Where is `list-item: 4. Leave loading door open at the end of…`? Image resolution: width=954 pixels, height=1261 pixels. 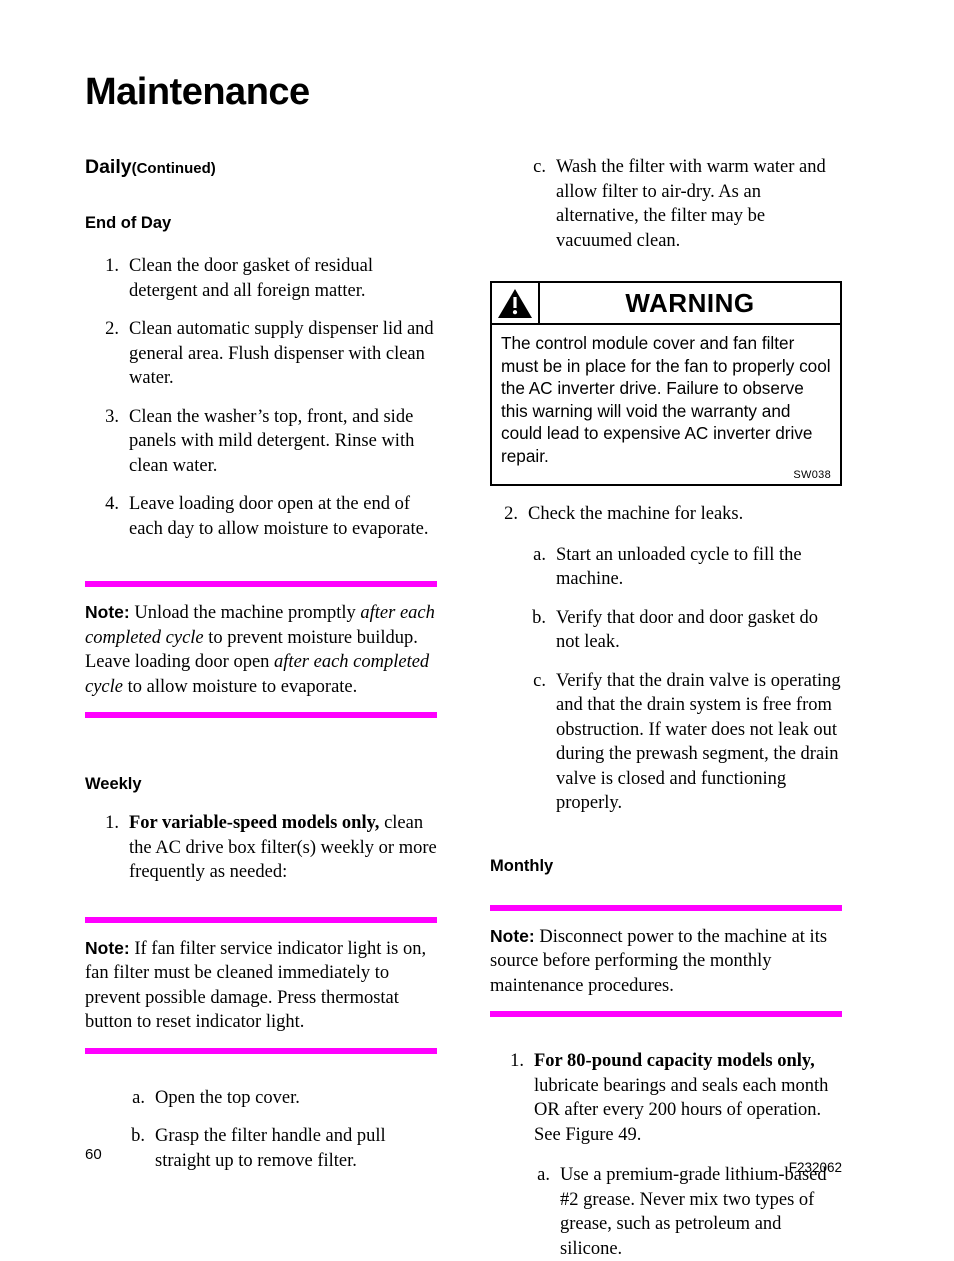
list-item: 4. Leave loading door open at the end of… is located at coordinates (267, 516).